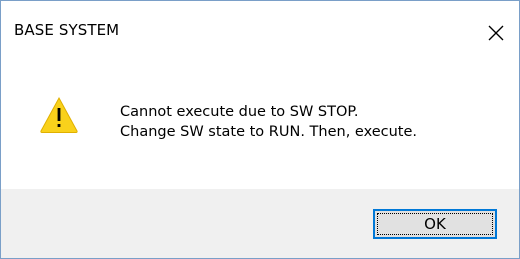  What do you see at coordinates (269, 132) in the screenshot?
I see `message-line-2: Change SW state to RUN. Then, execute.` at bounding box center [269, 132].